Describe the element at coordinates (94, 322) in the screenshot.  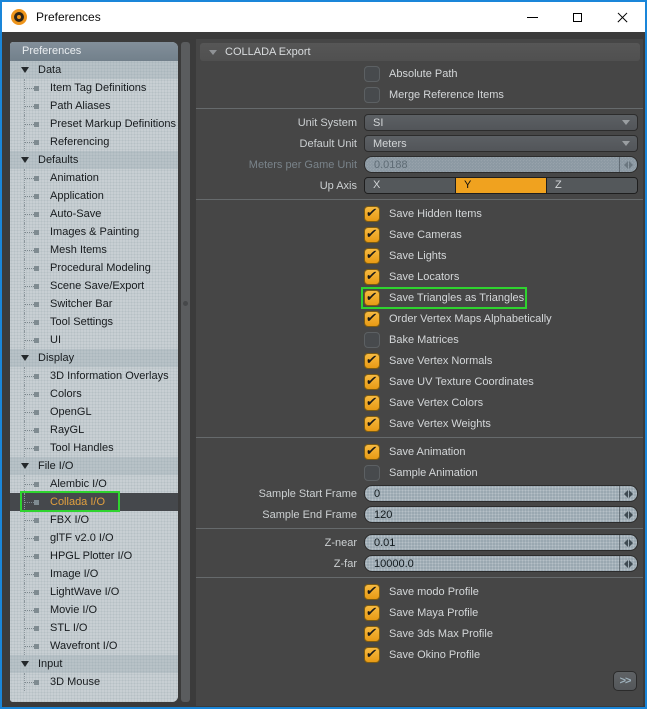
I see `tree-item-tool-settings: Tool Settings` at that location.